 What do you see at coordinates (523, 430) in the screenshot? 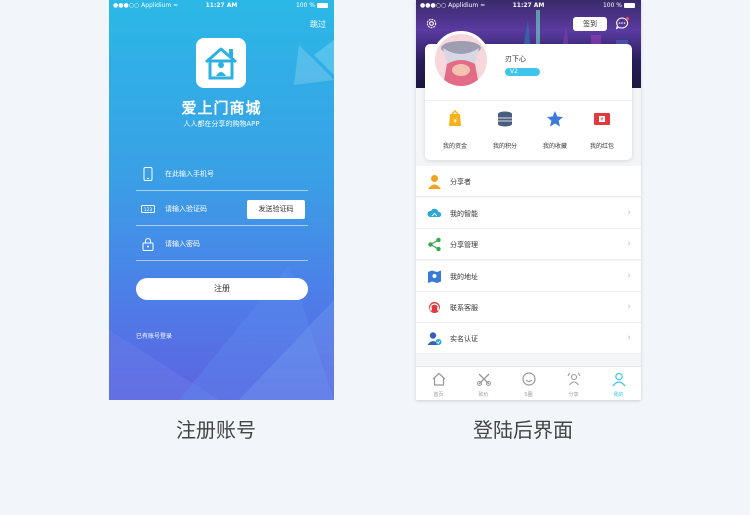
I see `caption-after-login: 登陆后界面` at bounding box center [523, 430].